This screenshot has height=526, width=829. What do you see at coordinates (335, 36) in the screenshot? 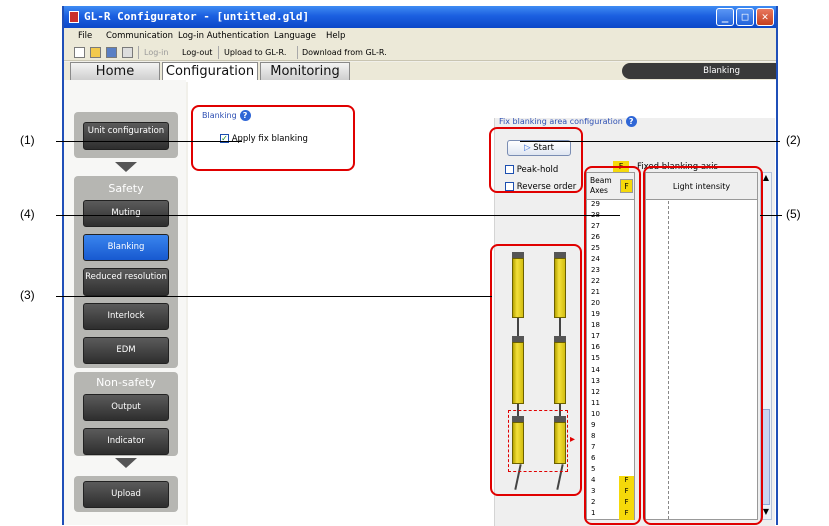
I see `menu-help: Help` at bounding box center [335, 36].